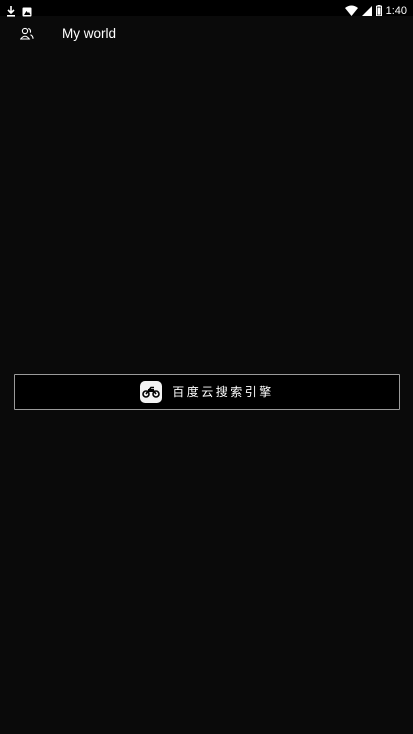  I want to click on search-engine-label: 百度云搜索引擎, so click(223, 392).